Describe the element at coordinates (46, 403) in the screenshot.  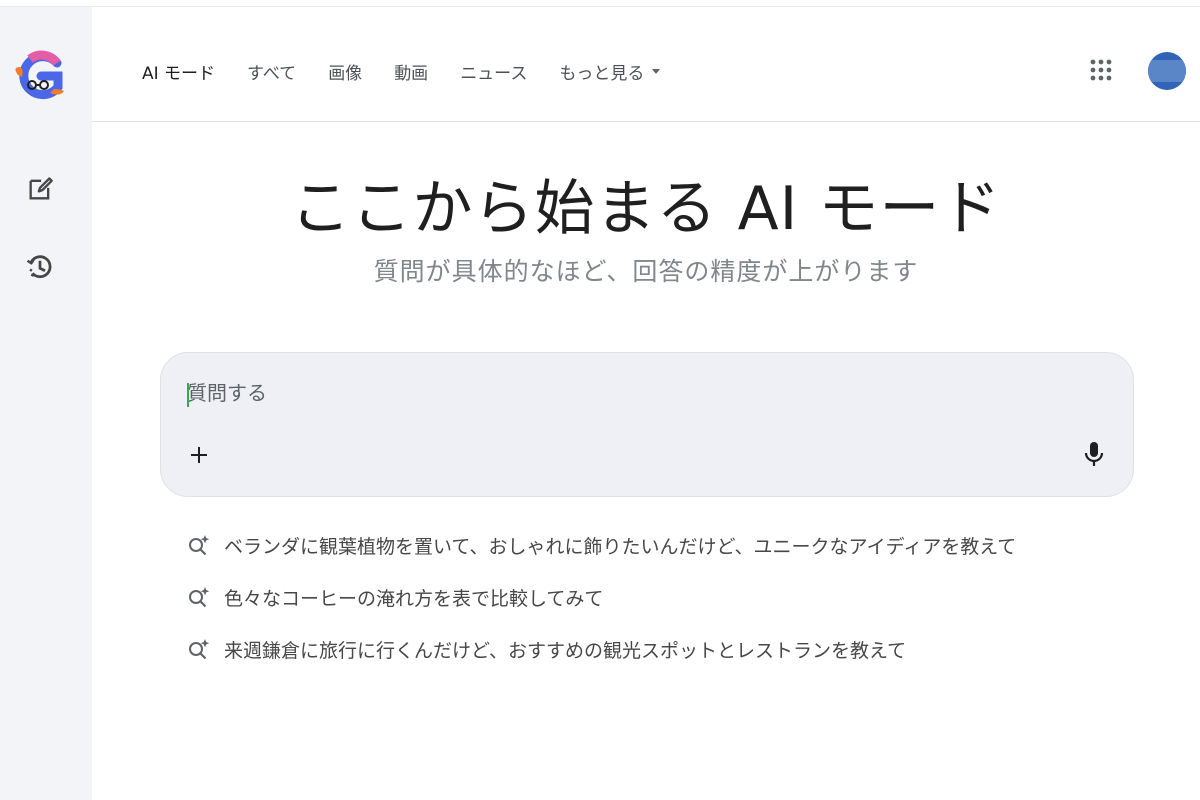
I see `sidebar` at that location.